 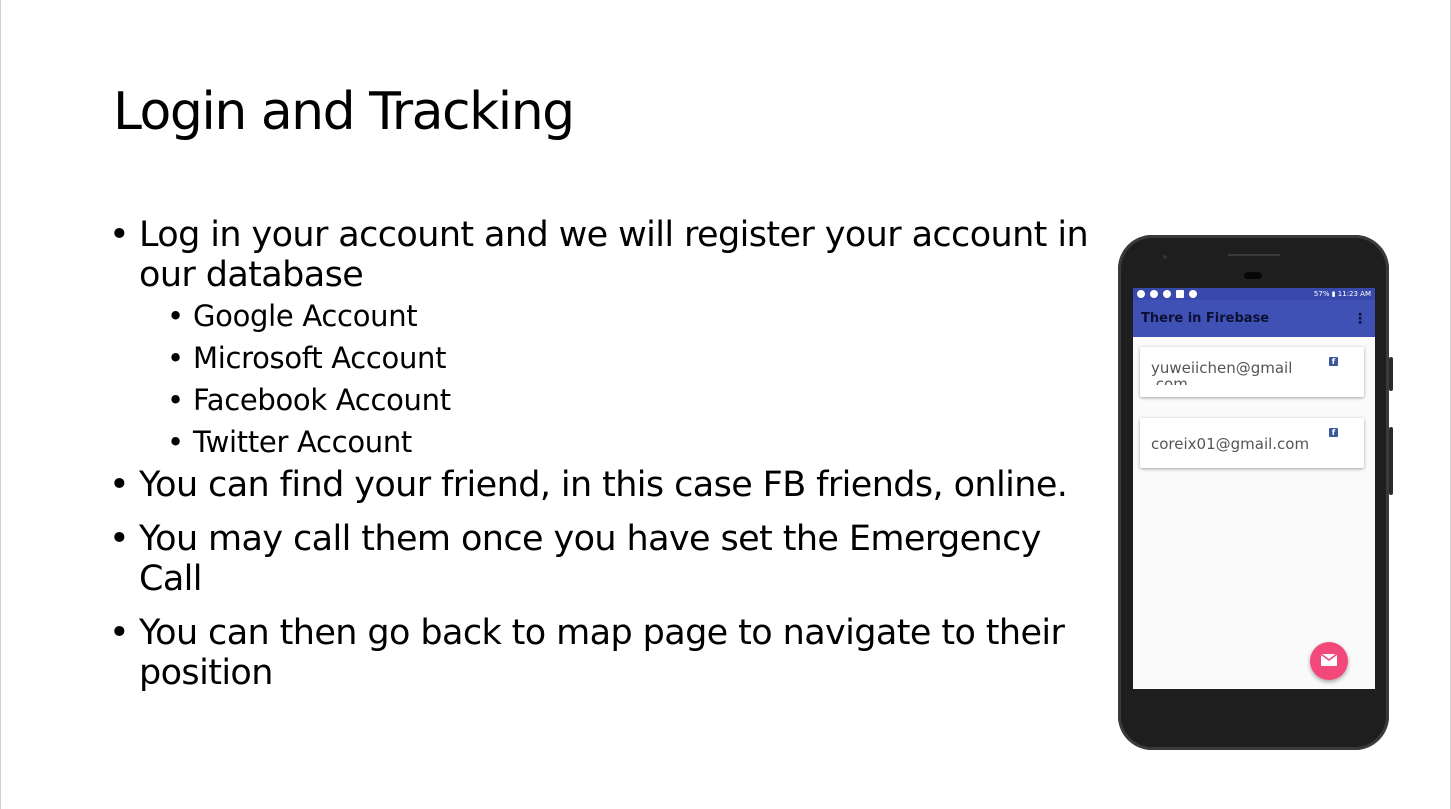 What do you see at coordinates (601, 316) in the screenshot?
I see `sub-bullet-item: • Google Account` at bounding box center [601, 316].